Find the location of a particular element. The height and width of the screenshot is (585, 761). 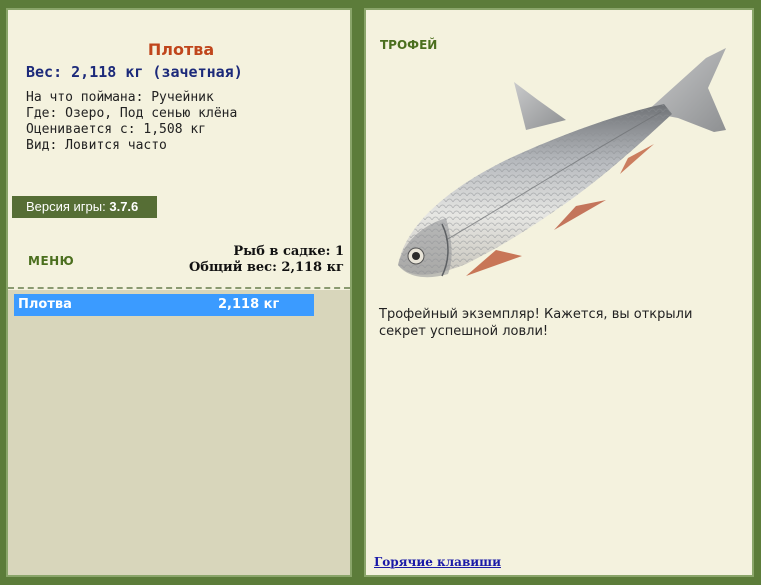

keepnet-stats: Рыб в садке: 1 Общий вес: 2,118 кг is located at coordinates (266, 260).